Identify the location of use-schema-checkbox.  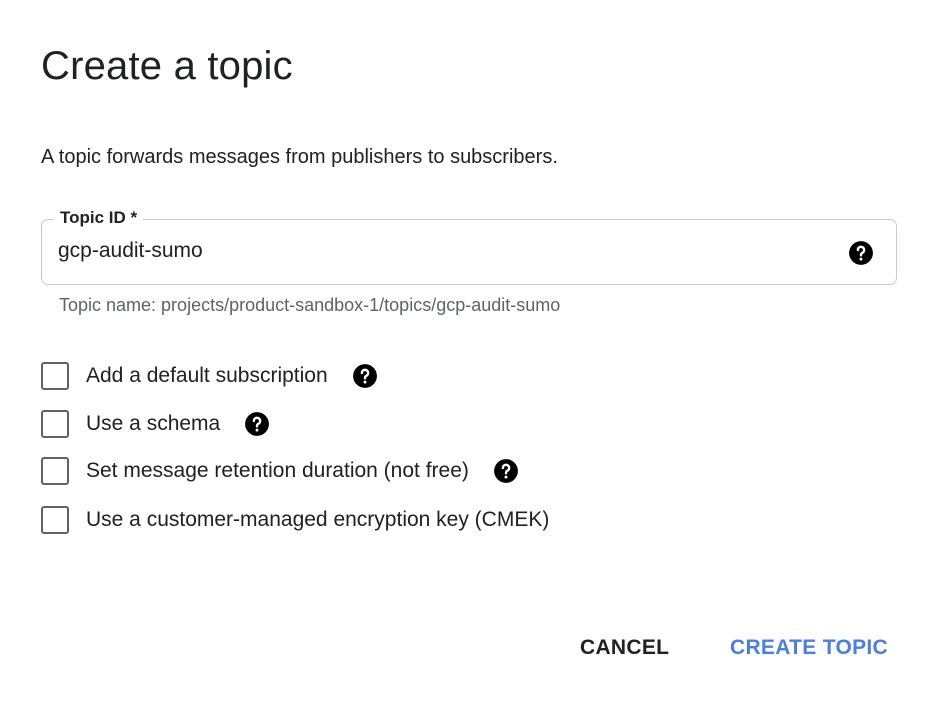
(55, 424).